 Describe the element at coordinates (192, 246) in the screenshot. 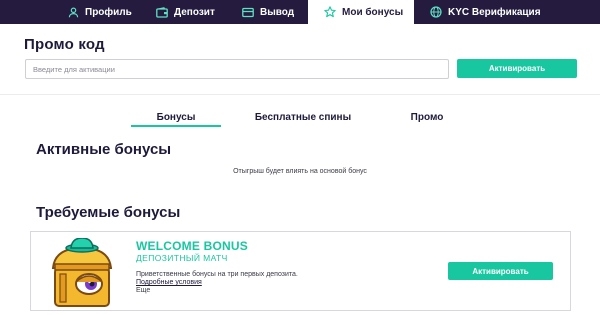

I see `bonus-name: WELCOME BONUS` at that location.